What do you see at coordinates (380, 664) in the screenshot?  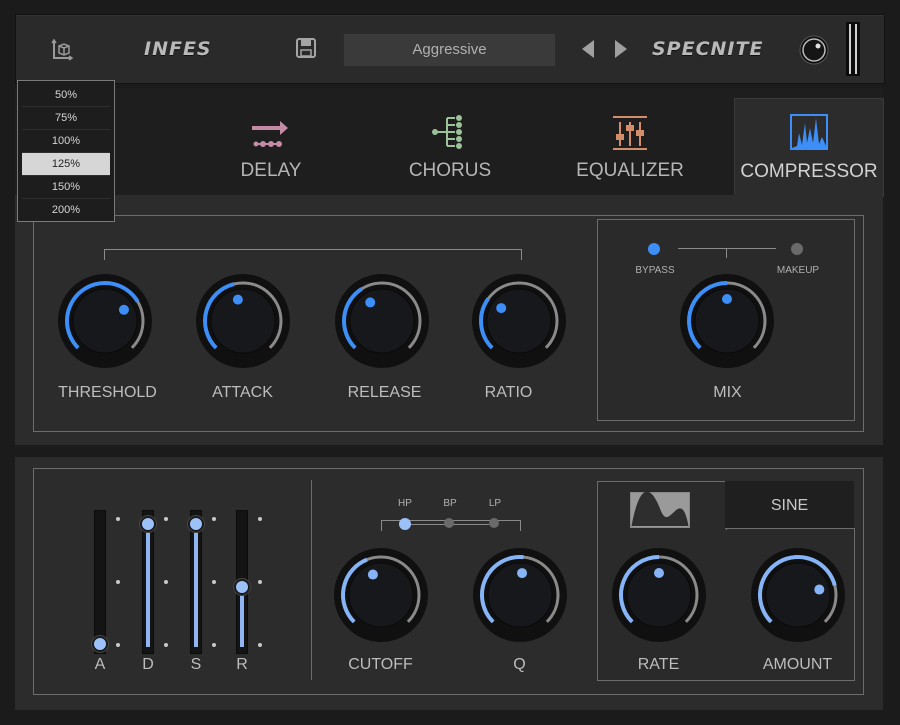 I see `cutoff-label: CUTOFF` at bounding box center [380, 664].